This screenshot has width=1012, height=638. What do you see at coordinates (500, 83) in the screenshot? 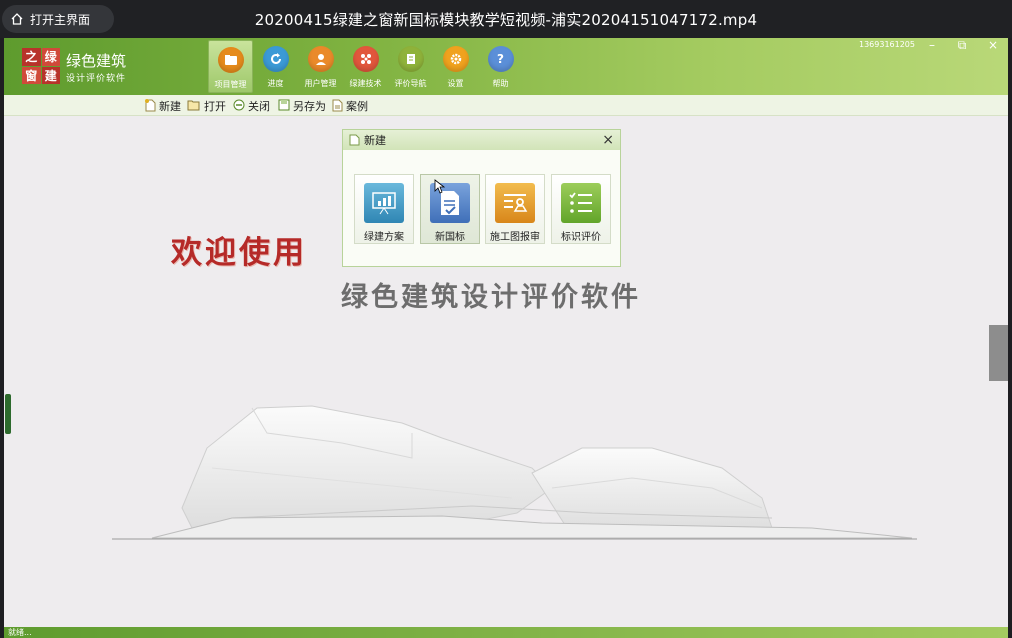
I see `nav-label: 帮助` at bounding box center [500, 83].